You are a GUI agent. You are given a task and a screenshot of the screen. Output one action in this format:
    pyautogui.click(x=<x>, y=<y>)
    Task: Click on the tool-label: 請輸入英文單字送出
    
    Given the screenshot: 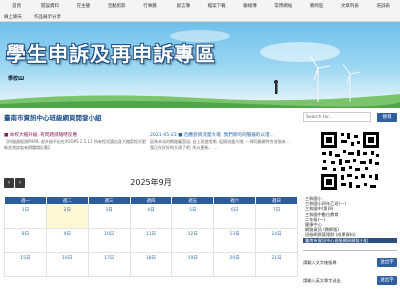 What is the action you would take?
    pyautogui.click(x=322, y=280)
    